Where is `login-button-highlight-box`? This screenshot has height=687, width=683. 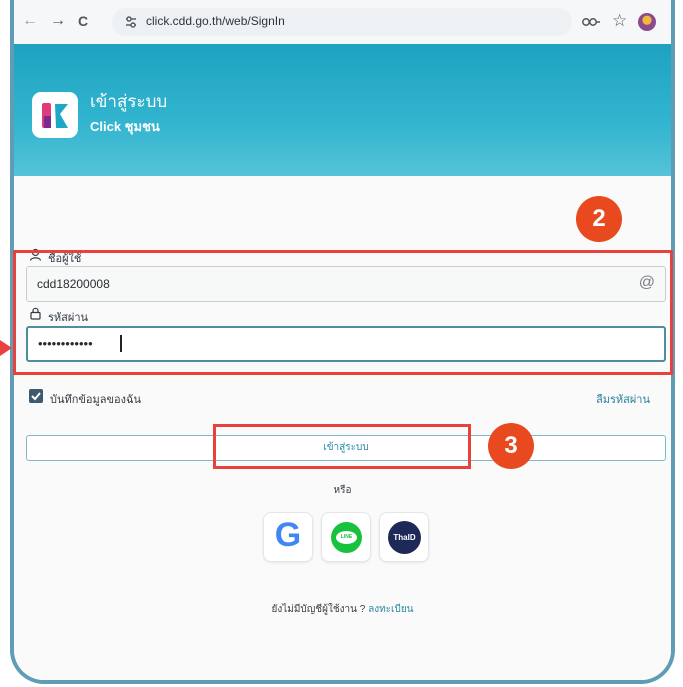 login-button-highlight-box is located at coordinates (342, 446).